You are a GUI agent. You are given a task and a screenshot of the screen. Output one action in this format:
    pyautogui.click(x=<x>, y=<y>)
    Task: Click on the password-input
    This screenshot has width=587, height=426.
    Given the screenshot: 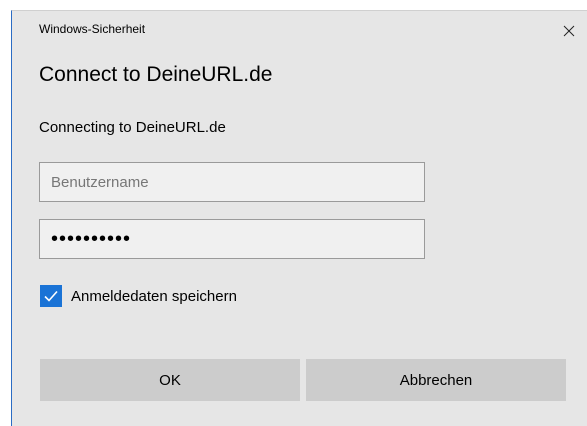 What is the action you would take?
    pyautogui.click(x=232, y=239)
    